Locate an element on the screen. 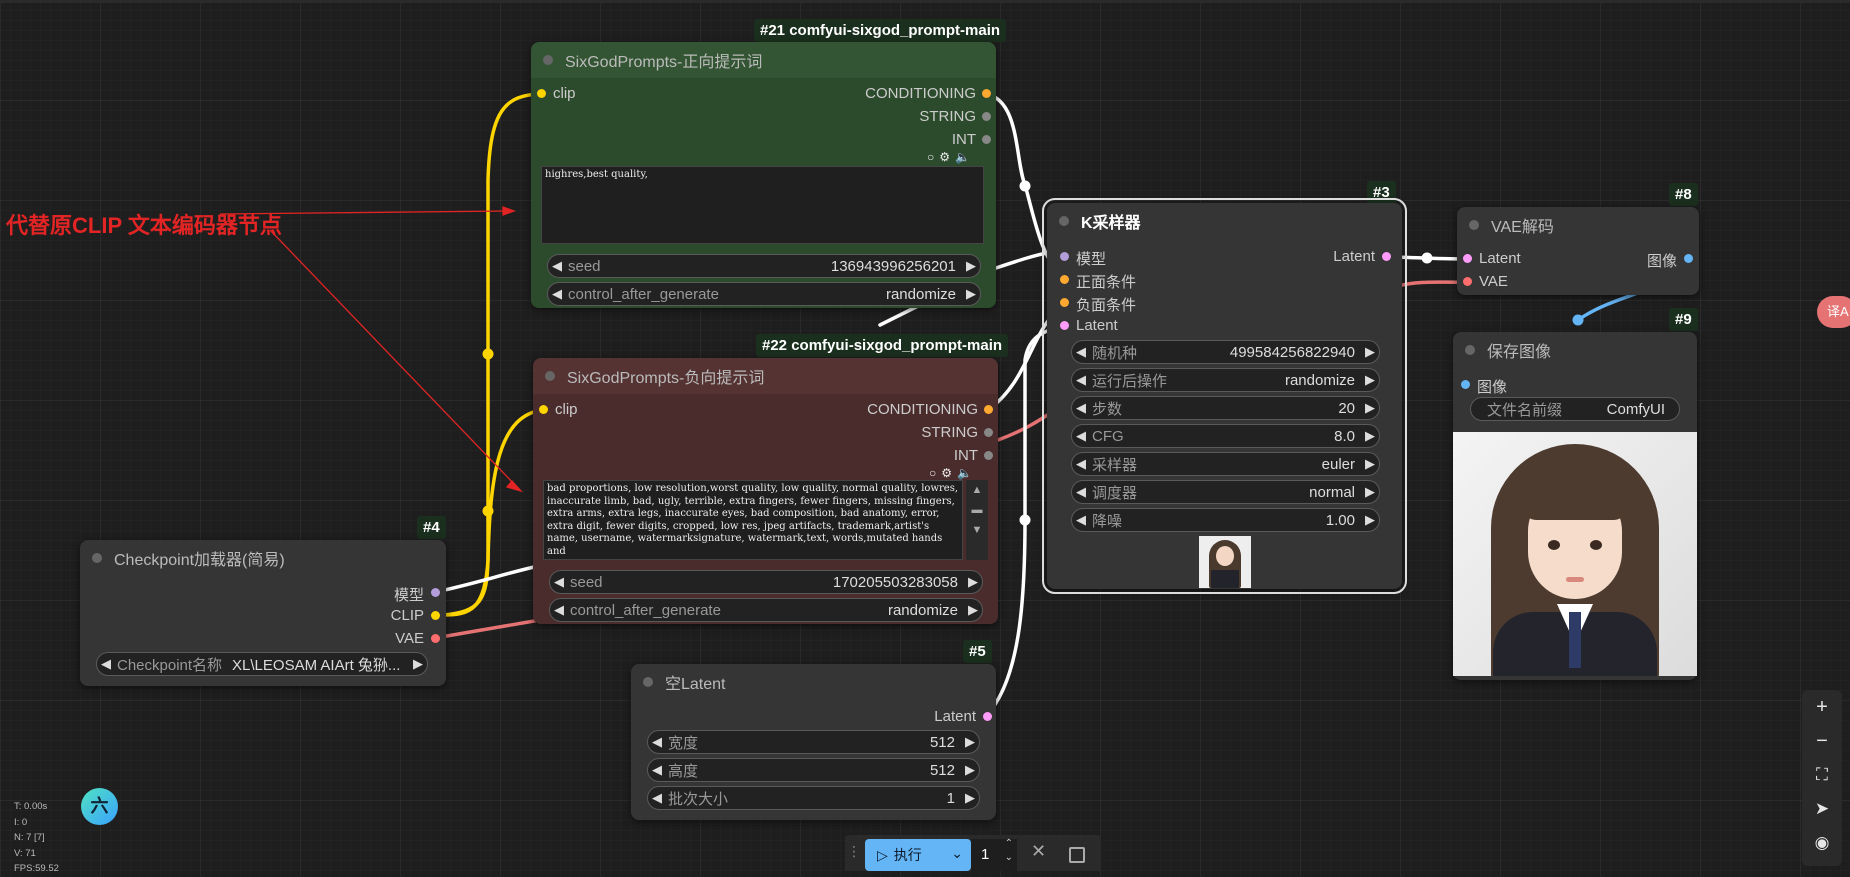  steps-widget: ◀ 步数 20 ▶ is located at coordinates (1225, 408).